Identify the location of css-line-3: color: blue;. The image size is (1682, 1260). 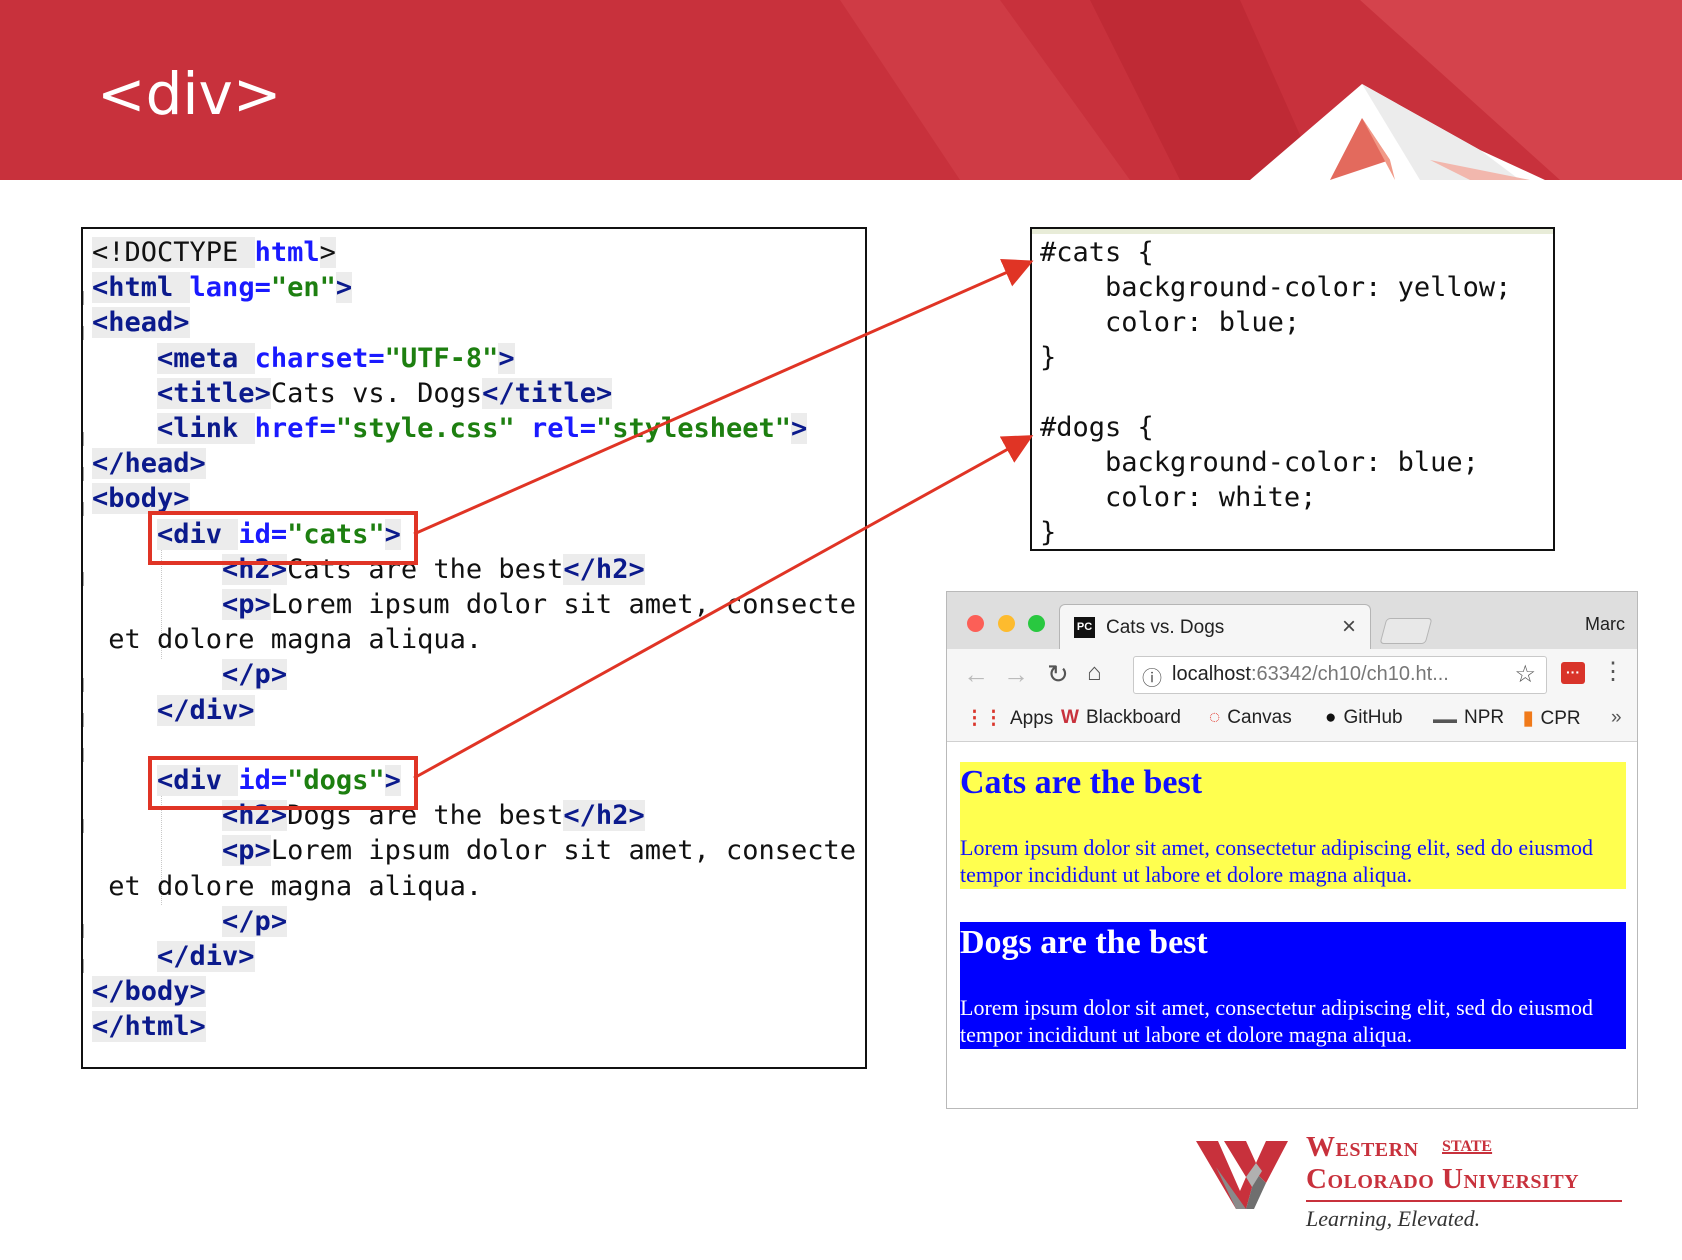
(1170, 322).